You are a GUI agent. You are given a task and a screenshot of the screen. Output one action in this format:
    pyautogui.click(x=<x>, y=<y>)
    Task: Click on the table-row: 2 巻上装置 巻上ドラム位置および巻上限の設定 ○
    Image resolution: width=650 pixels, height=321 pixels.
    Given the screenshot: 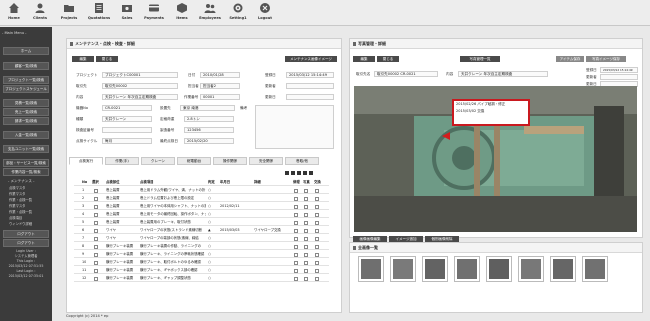 What is the action you would take?
    pyautogui.click(x=201, y=198)
    